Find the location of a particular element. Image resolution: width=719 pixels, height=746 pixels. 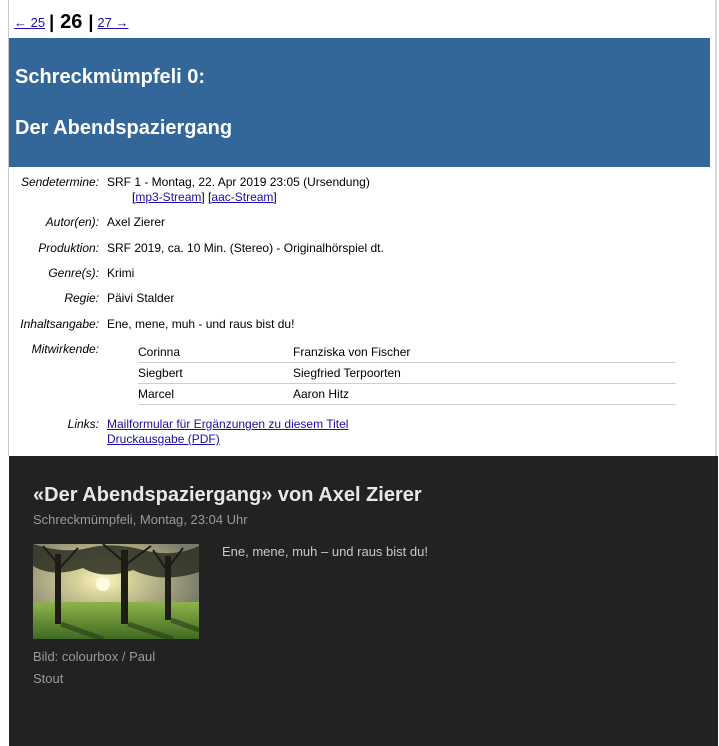

cast-row: Siegbert Siegfried Terpoorten is located at coordinates (407, 373).